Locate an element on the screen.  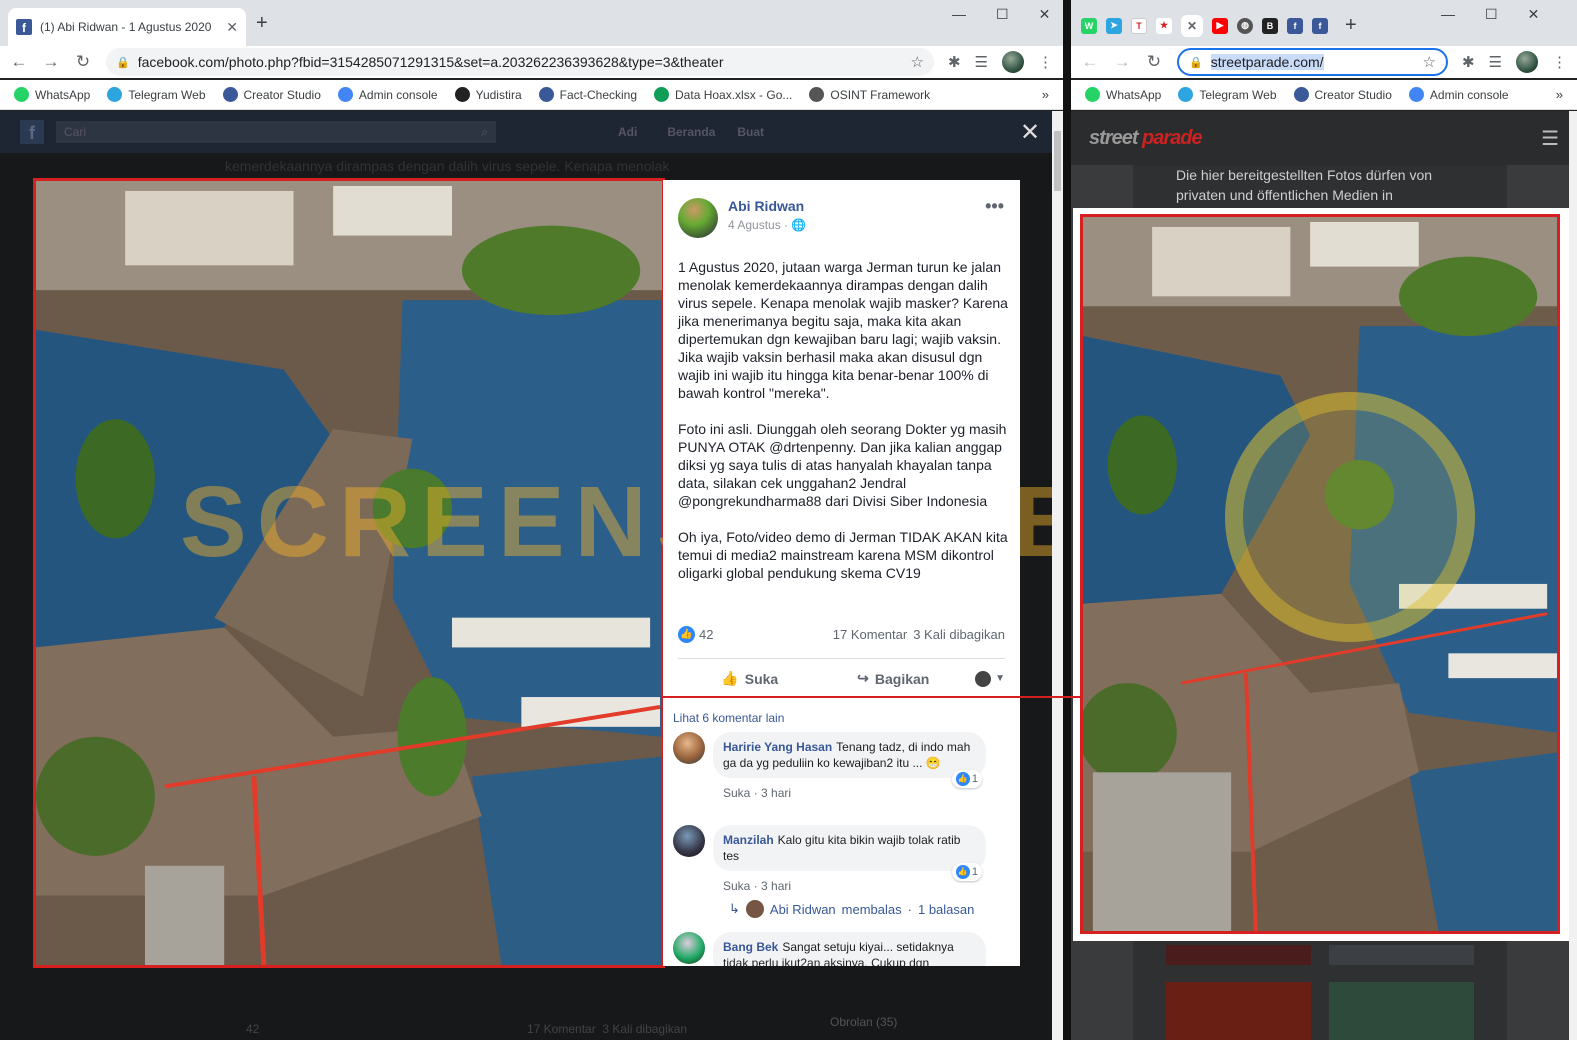
fb-search-input: Cari ⌕ is located at coordinates (276, 132).